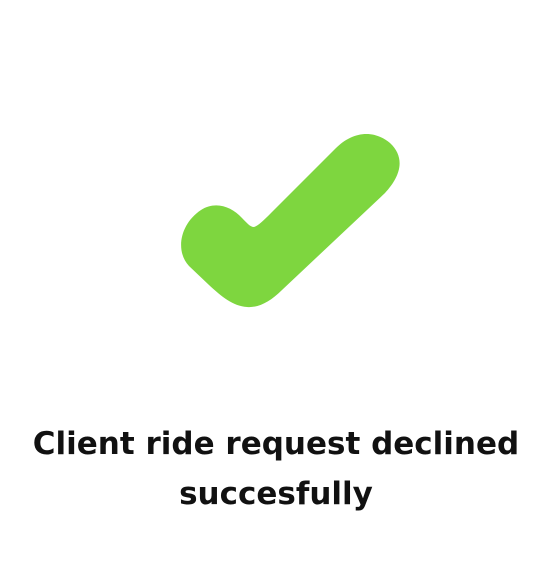 This screenshot has width=552, height=574. I want to click on check-icon-shape, so click(290, 220).